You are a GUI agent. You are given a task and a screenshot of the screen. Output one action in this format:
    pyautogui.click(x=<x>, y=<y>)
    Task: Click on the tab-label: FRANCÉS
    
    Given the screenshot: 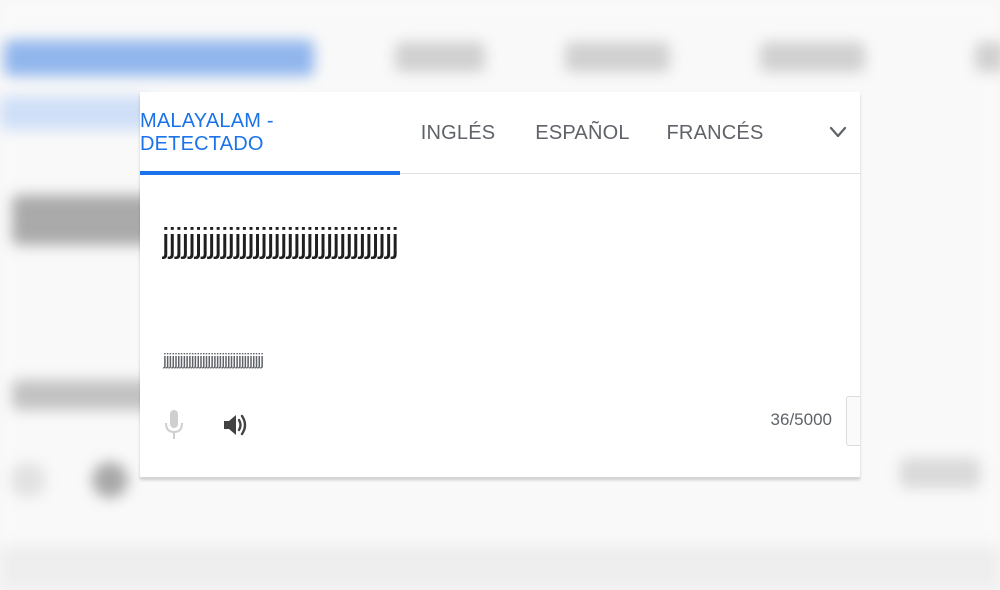 What is the action you would take?
    pyautogui.click(x=715, y=132)
    